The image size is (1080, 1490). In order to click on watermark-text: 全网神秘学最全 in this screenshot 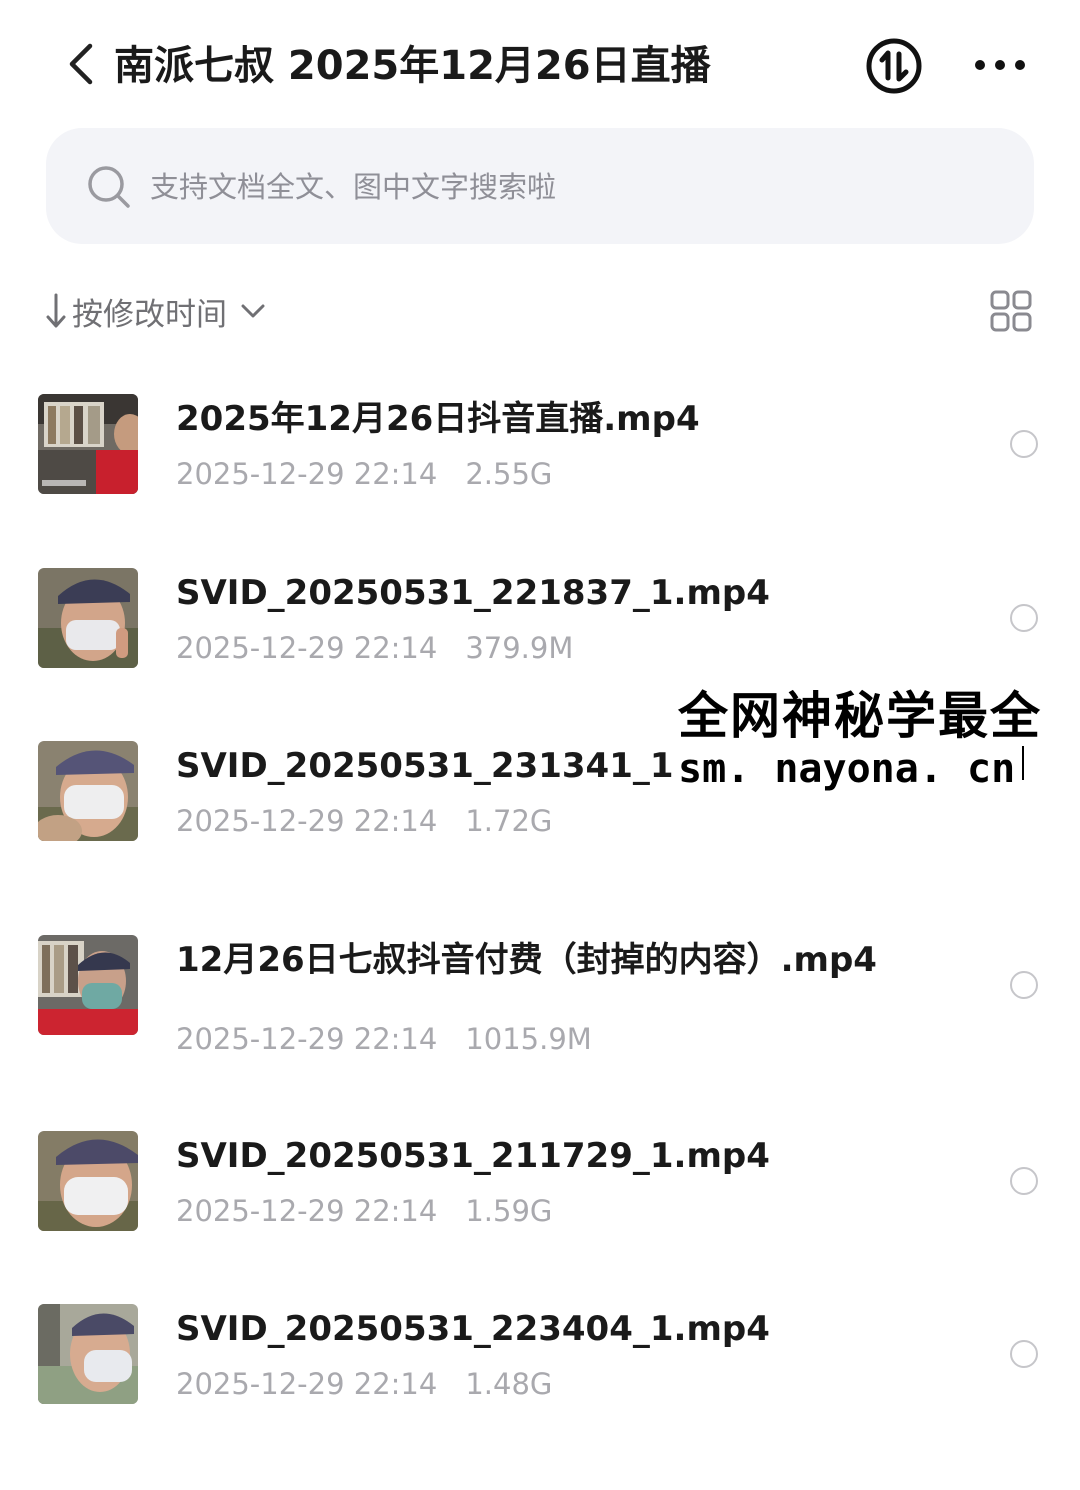, I will do `click(860, 716)`.